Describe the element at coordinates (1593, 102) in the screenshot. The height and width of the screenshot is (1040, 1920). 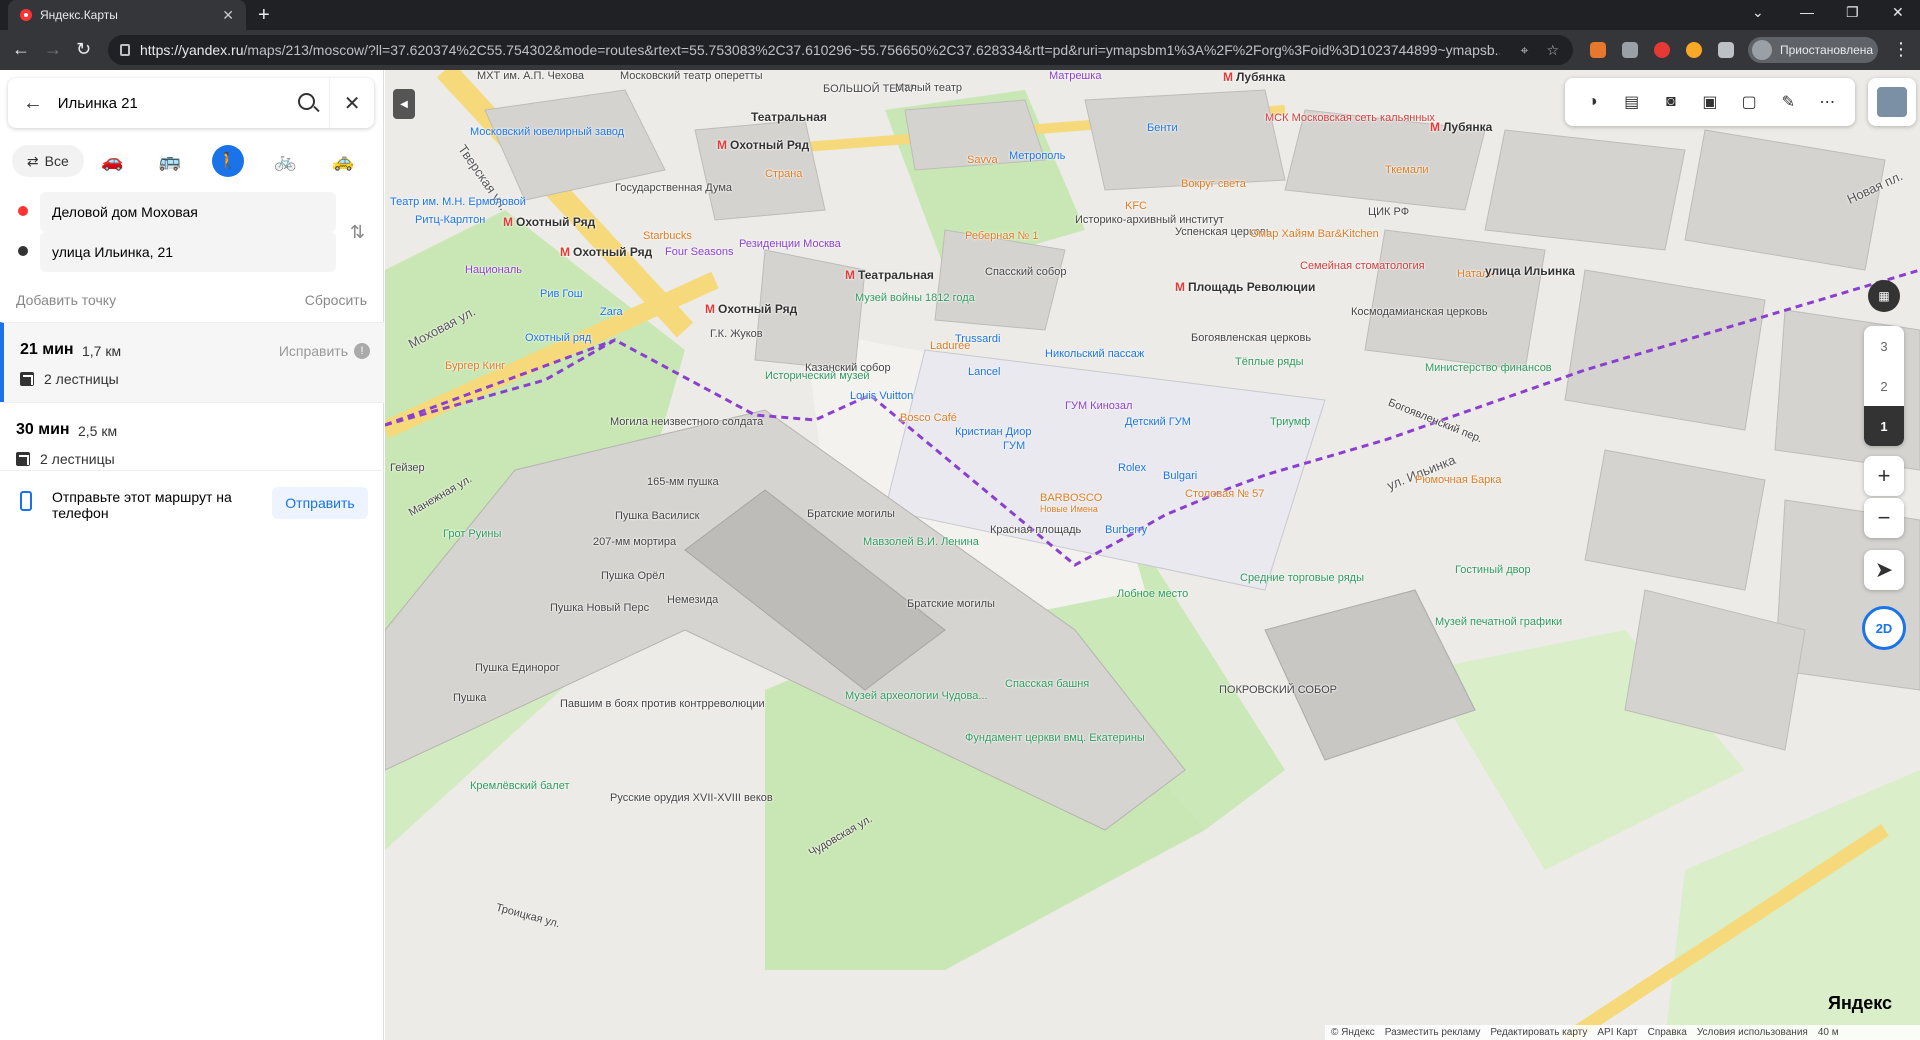
I see `layers-icon: ◑` at that location.